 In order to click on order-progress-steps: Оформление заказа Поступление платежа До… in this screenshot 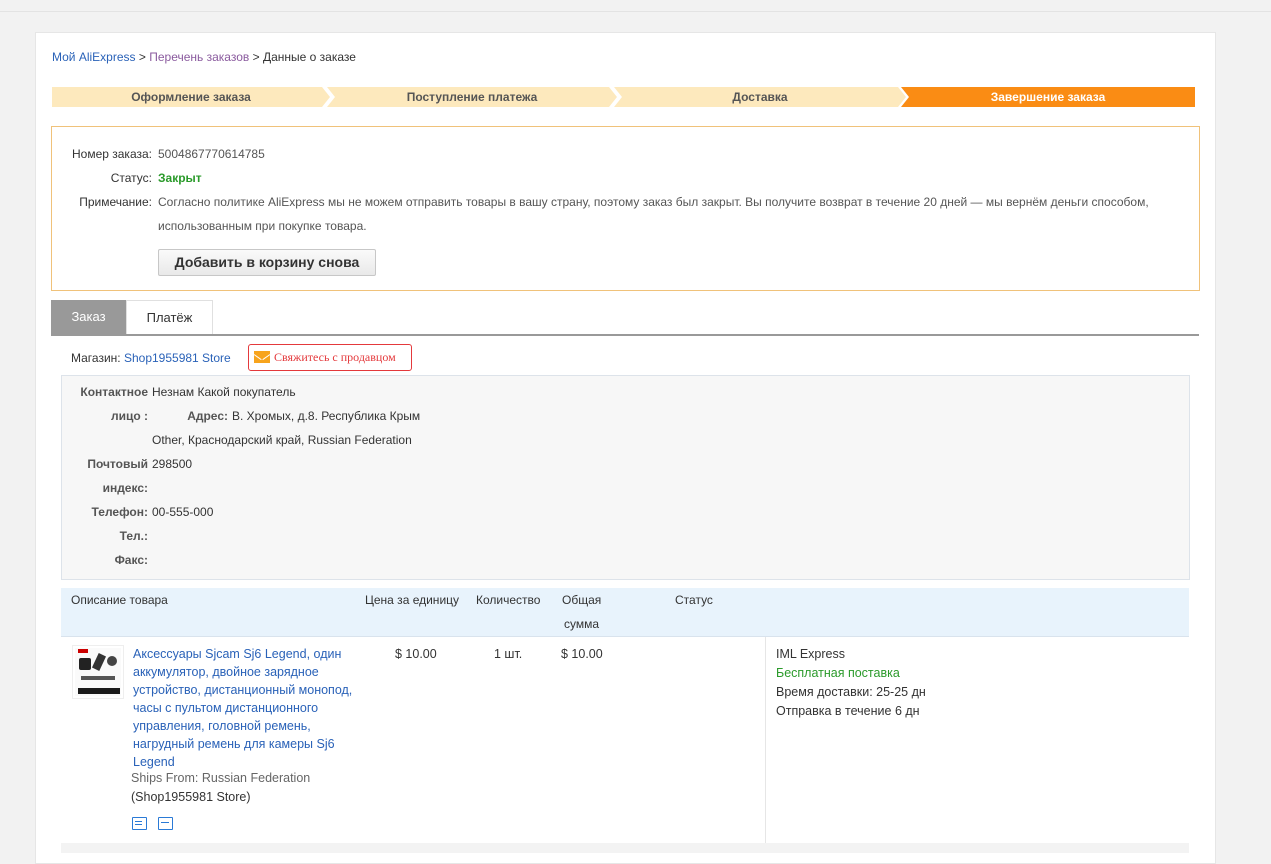, I will do `click(623, 97)`.